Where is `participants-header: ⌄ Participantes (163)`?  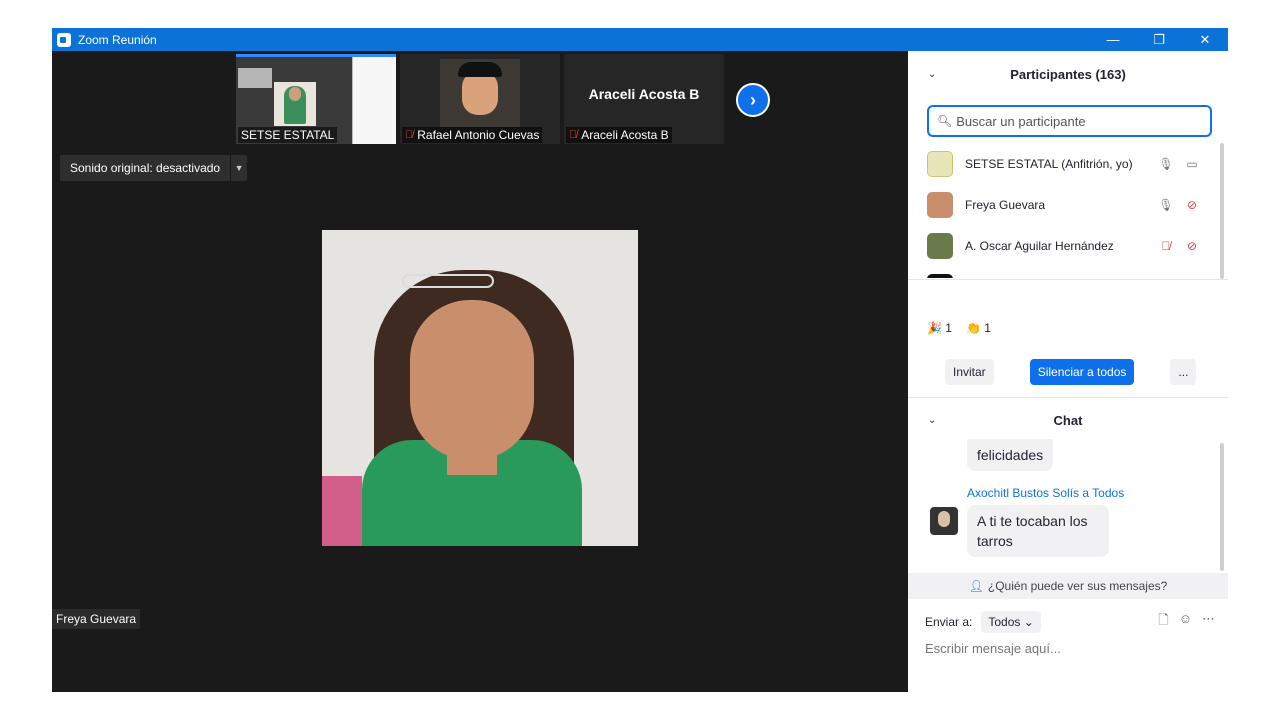 participants-header: ⌄ Participantes (163) is located at coordinates (1027, 74).